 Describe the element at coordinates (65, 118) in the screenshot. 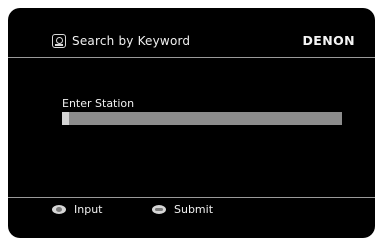

I see `text-cursor` at that location.